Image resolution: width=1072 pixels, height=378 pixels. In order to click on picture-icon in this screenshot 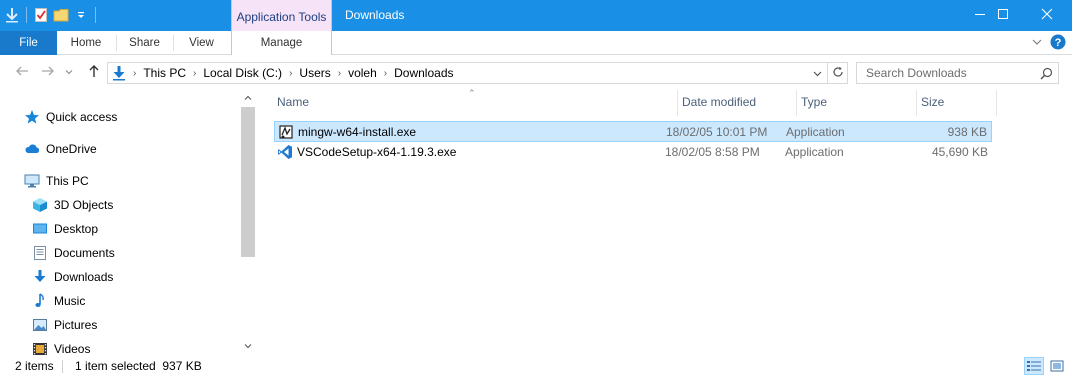, I will do `click(40, 325)`.